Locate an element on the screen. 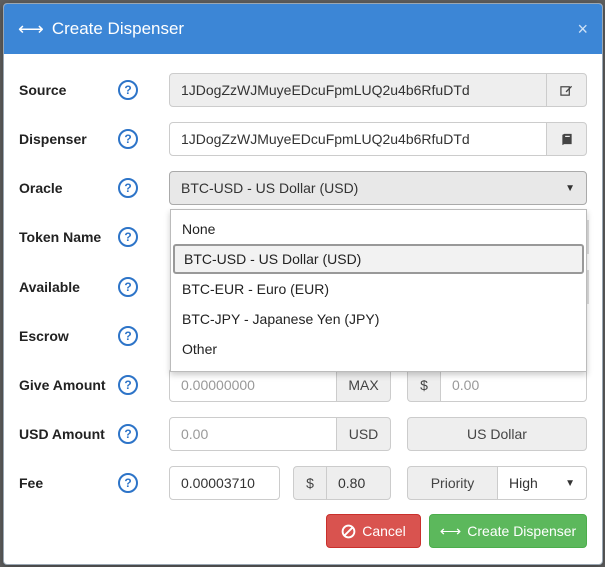 The image size is (605, 567). oracle-label: Oracle is located at coordinates (41, 188).